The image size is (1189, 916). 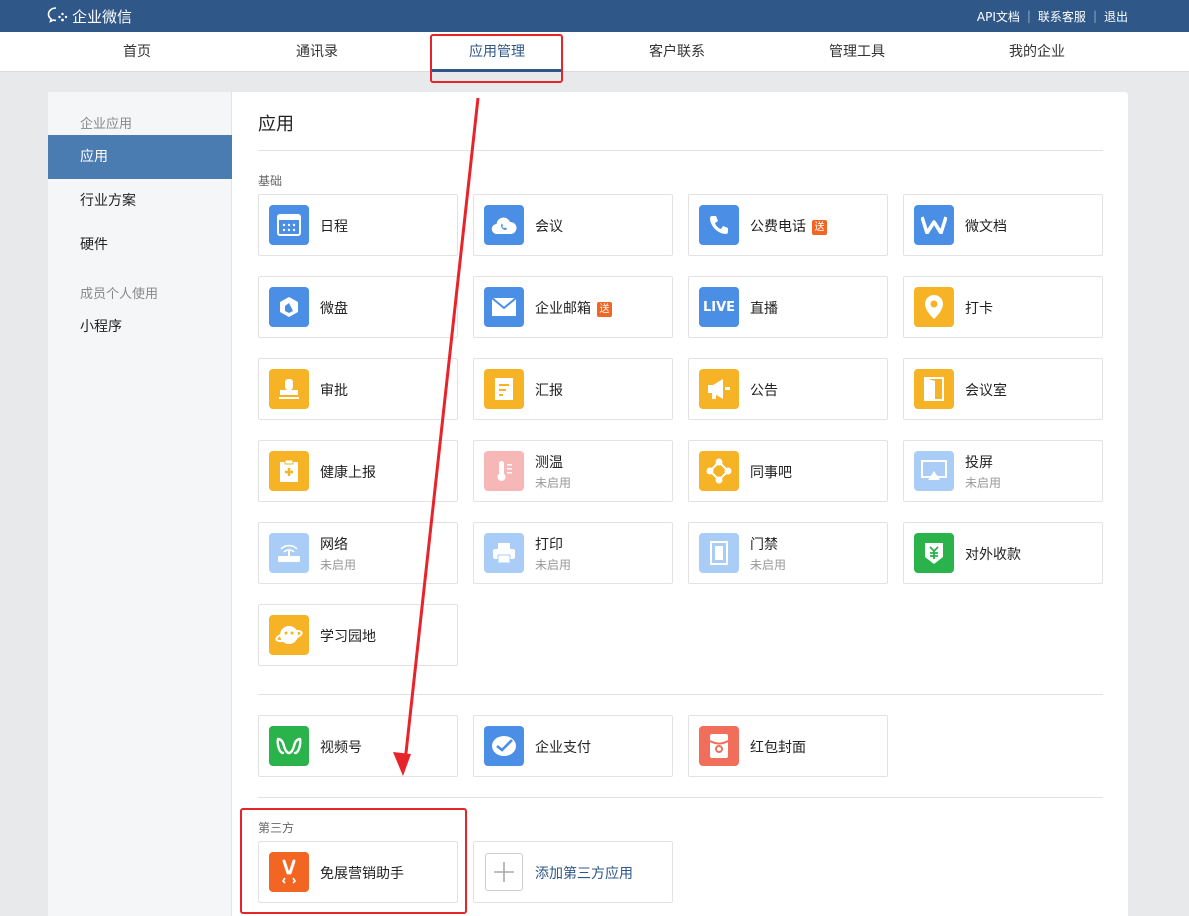 What do you see at coordinates (436, 436) in the screenshot?
I see `annotation-arrow` at bounding box center [436, 436].